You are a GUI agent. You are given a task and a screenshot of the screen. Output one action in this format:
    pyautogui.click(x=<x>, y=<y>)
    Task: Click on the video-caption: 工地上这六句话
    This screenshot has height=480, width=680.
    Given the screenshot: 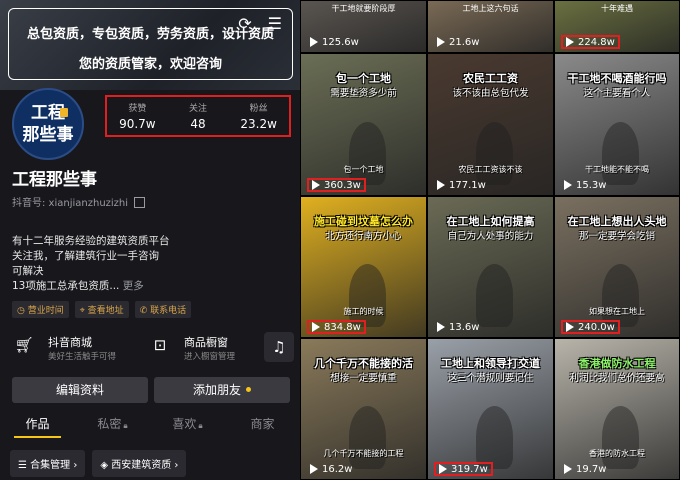 What is the action you would take?
    pyautogui.click(x=490, y=8)
    